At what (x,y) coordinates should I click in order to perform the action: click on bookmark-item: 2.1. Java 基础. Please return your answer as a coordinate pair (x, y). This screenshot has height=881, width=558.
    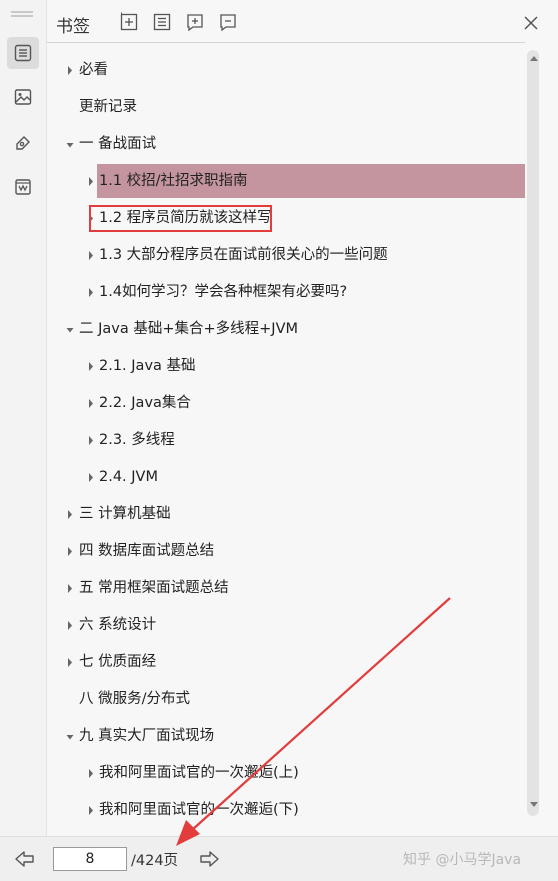
    Looking at the image, I should click on (283, 366).